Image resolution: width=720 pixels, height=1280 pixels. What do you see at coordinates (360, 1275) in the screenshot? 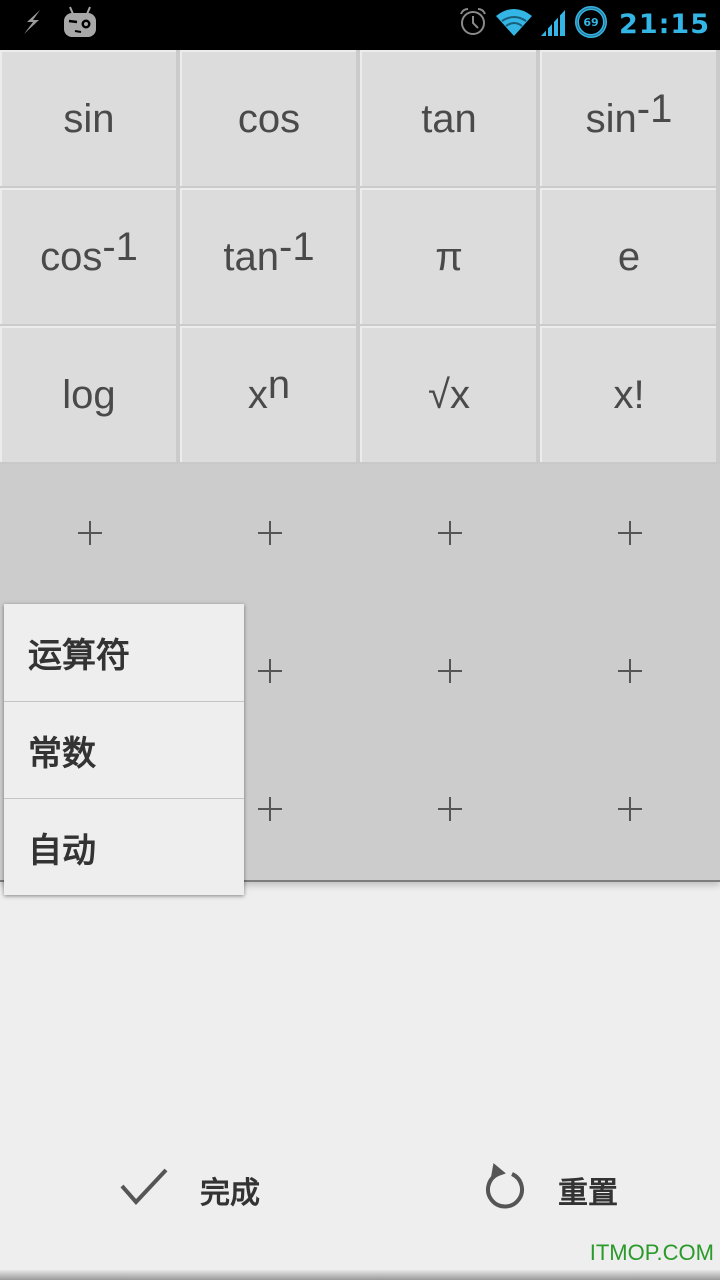
I see `bottom-edge` at bounding box center [360, 1275].